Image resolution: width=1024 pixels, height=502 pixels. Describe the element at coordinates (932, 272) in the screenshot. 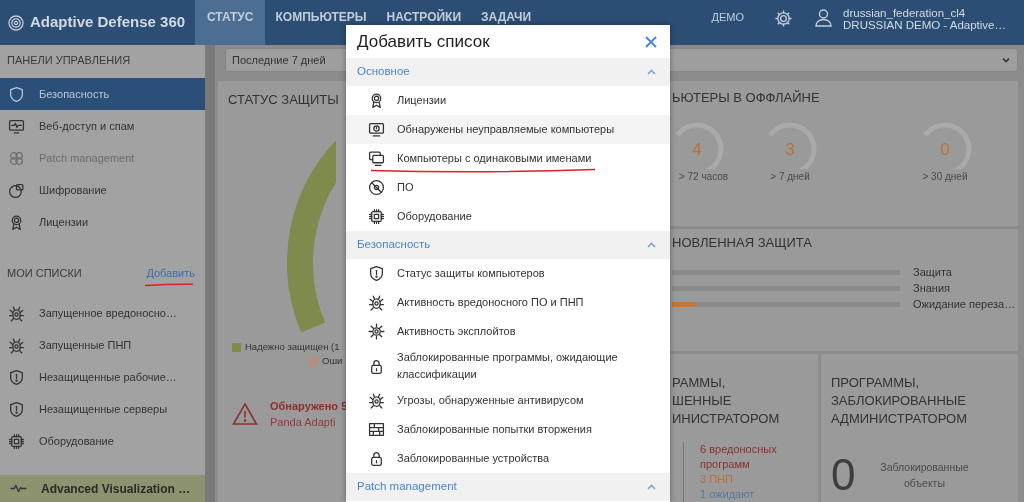

I see `bar-label: Защита` at that location.